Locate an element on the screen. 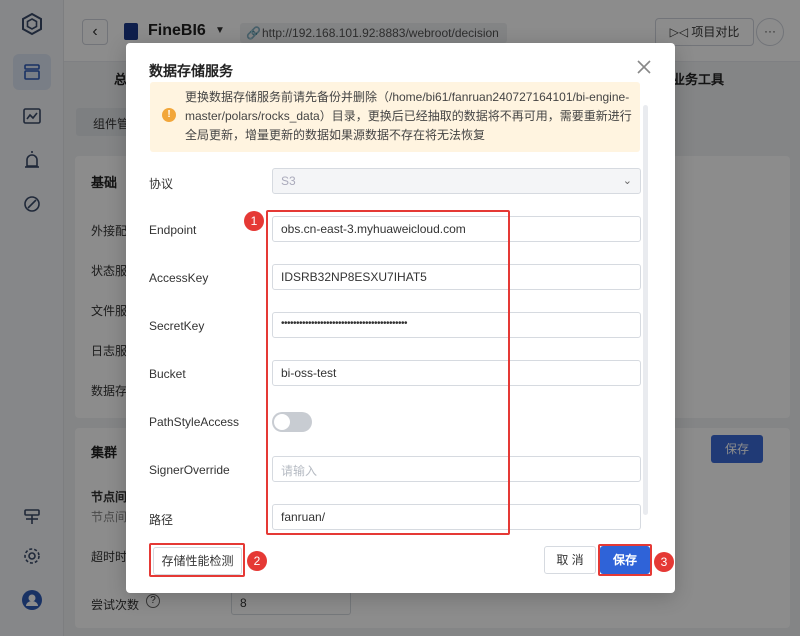 This screenshot has width=800, height=636. path-label: 路径 is located at coordinates (161, 520).